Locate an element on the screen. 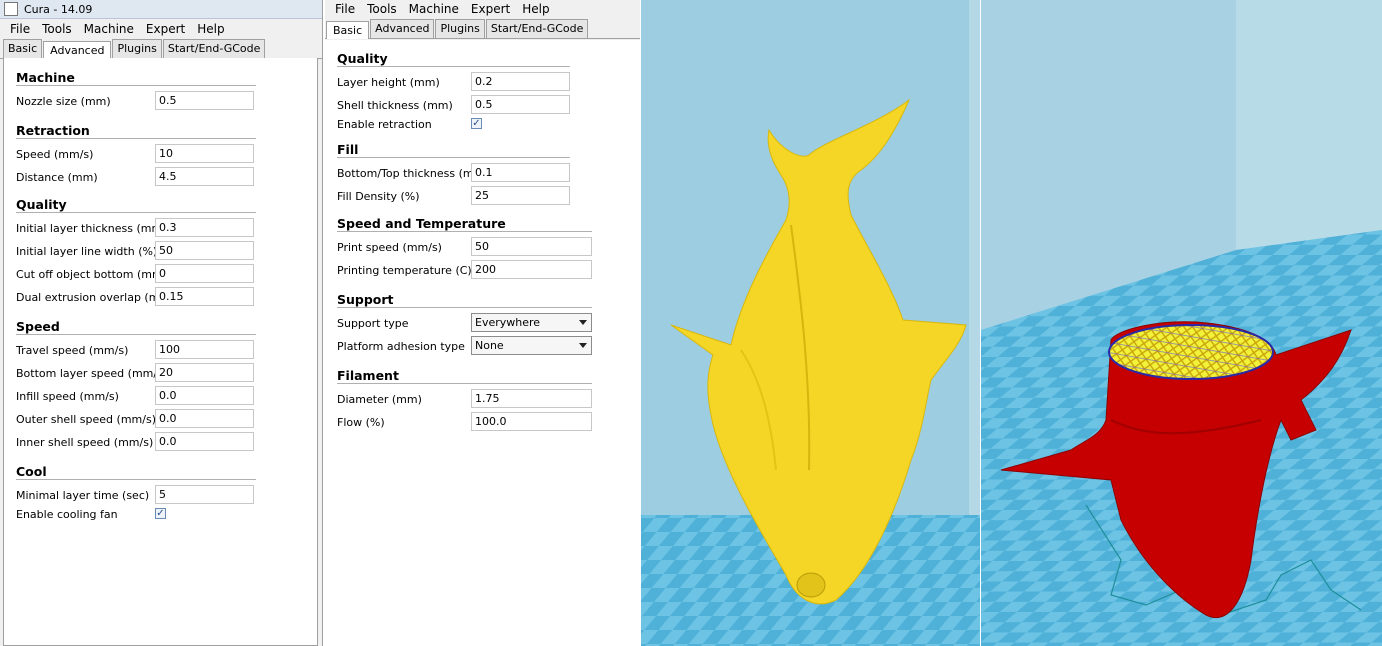 Image resolution: width=1382 pixels, height=646 pixels. platform-adhesion-select: None is located at coordinates (531, 345).